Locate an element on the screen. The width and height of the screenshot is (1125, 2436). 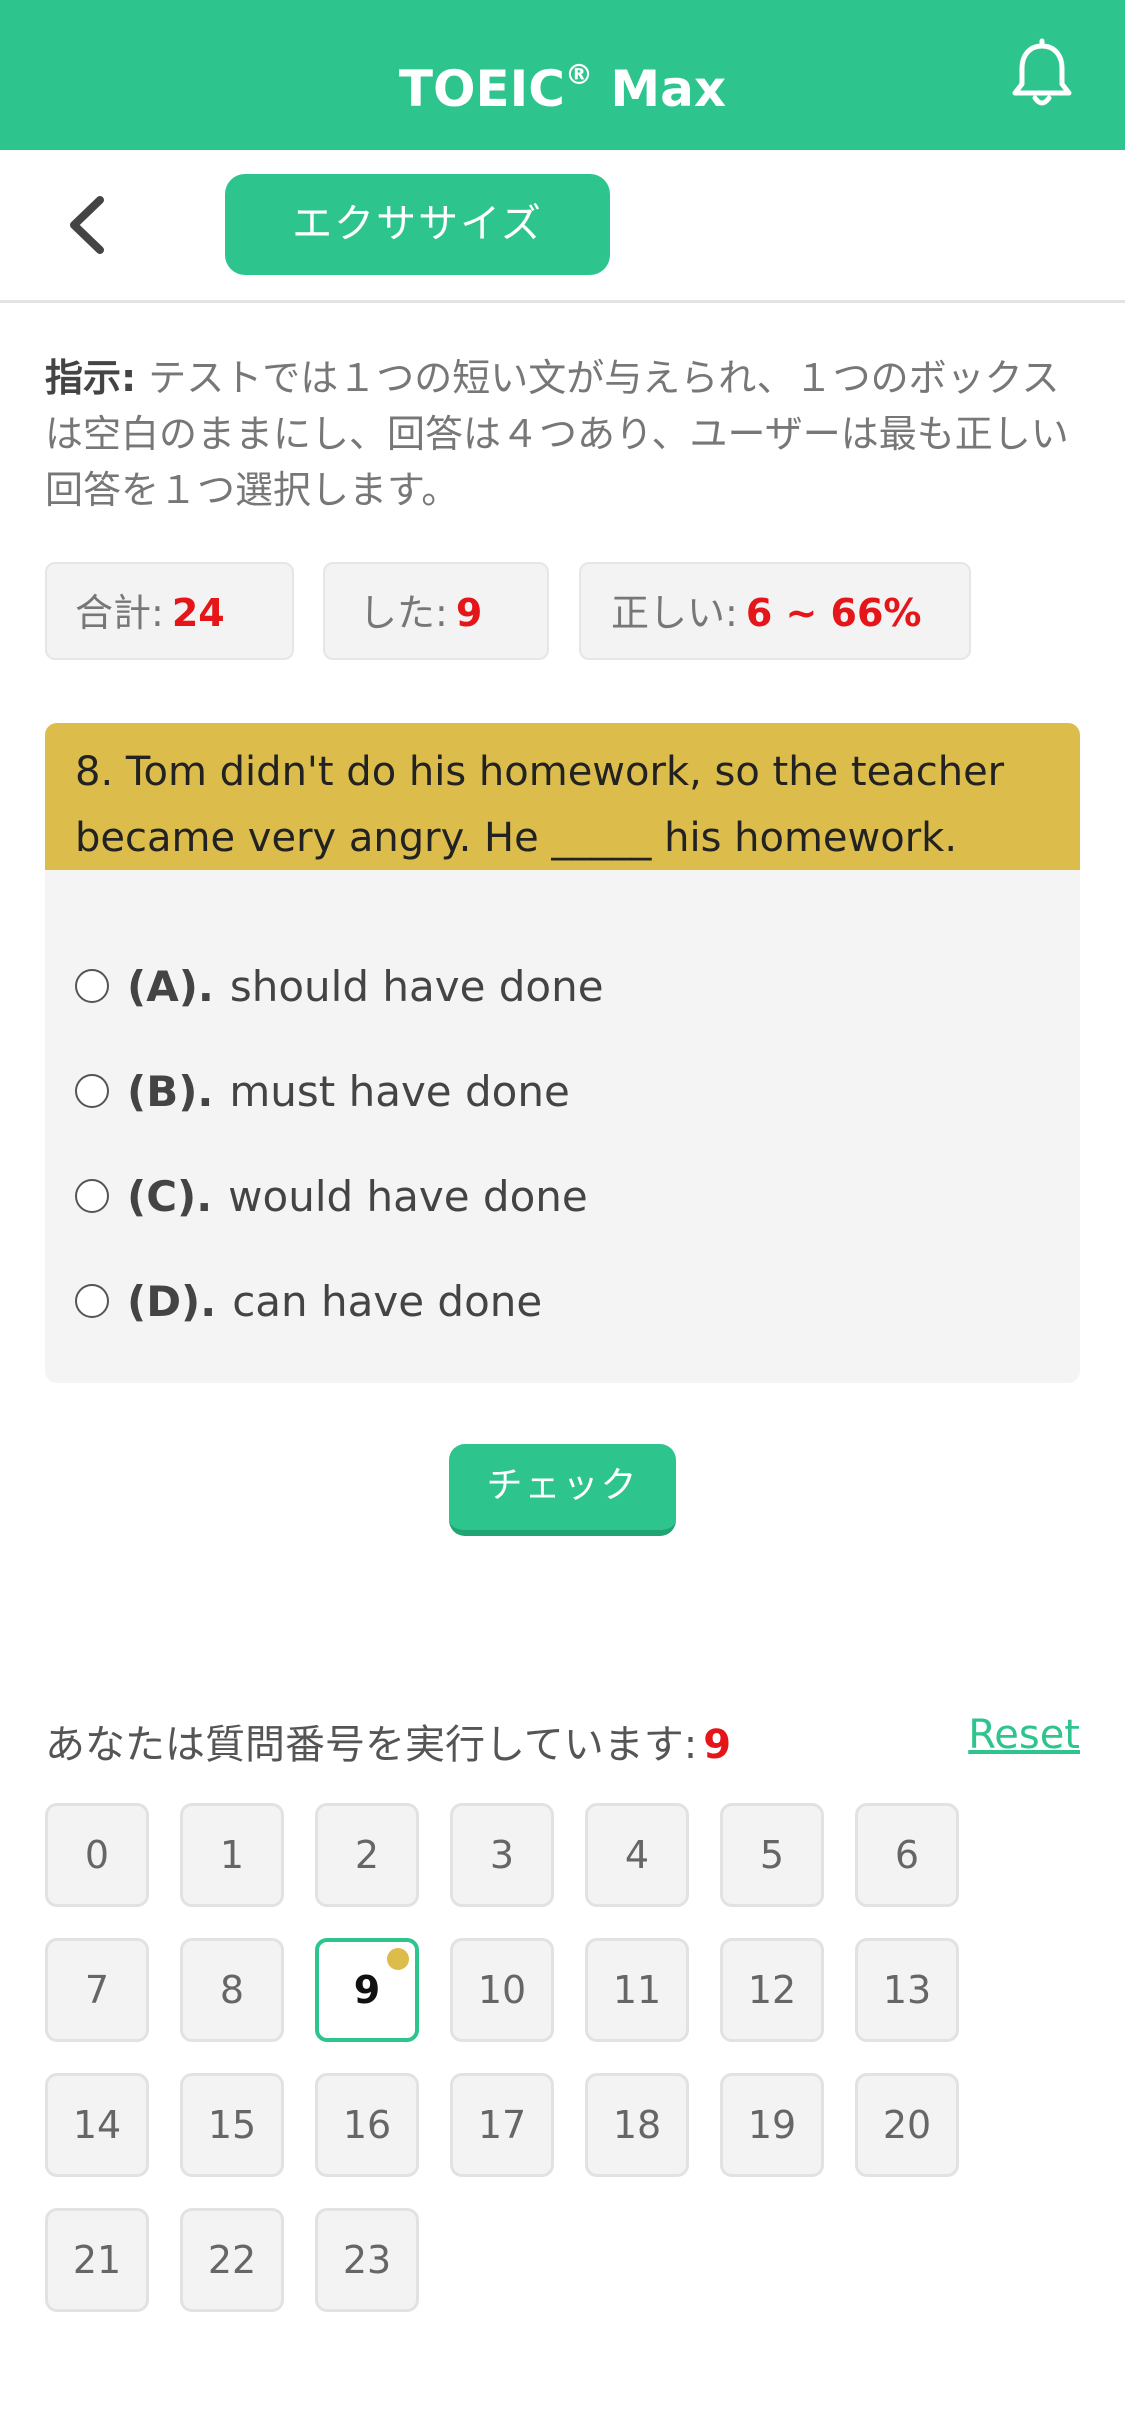
stat-done-label: した: is located at coordinates (403, 613).